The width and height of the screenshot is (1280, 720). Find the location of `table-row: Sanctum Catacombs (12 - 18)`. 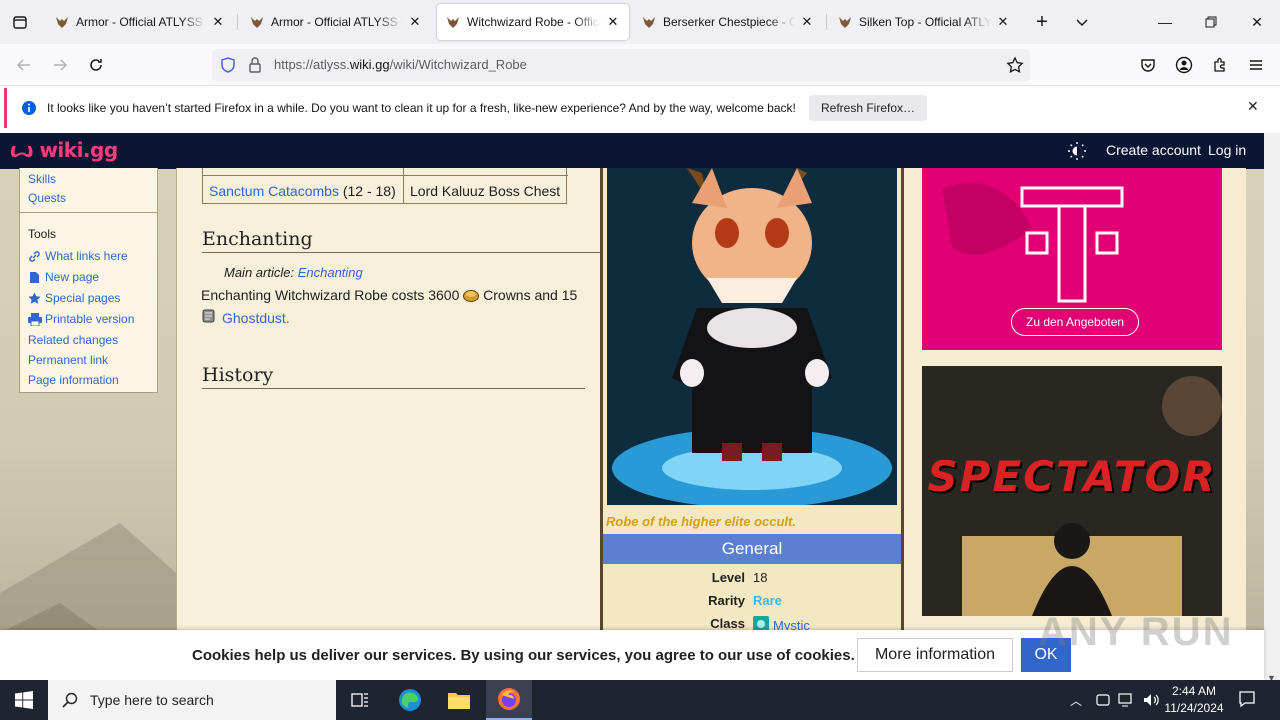

table-row: Sanctum Catacombs (12 - 18) is located at coordinates (302, 191).